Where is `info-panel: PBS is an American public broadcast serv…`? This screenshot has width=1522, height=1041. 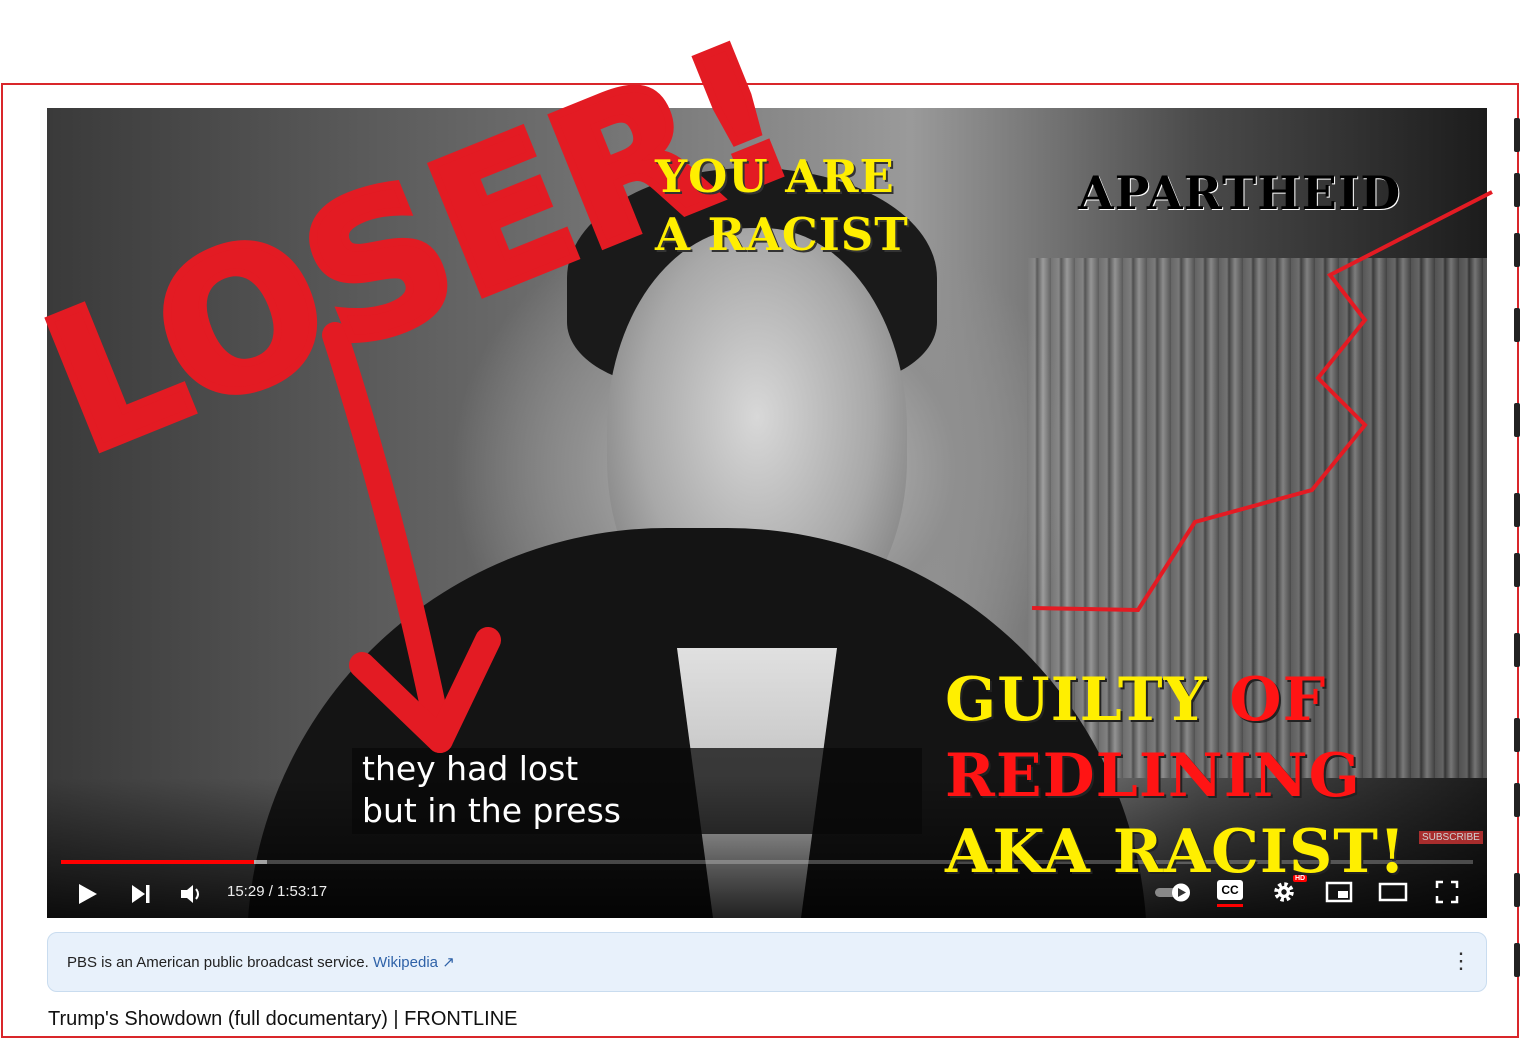 info-panel: PBS is an American public broadcast serv… is located at coordinates (767, 962).